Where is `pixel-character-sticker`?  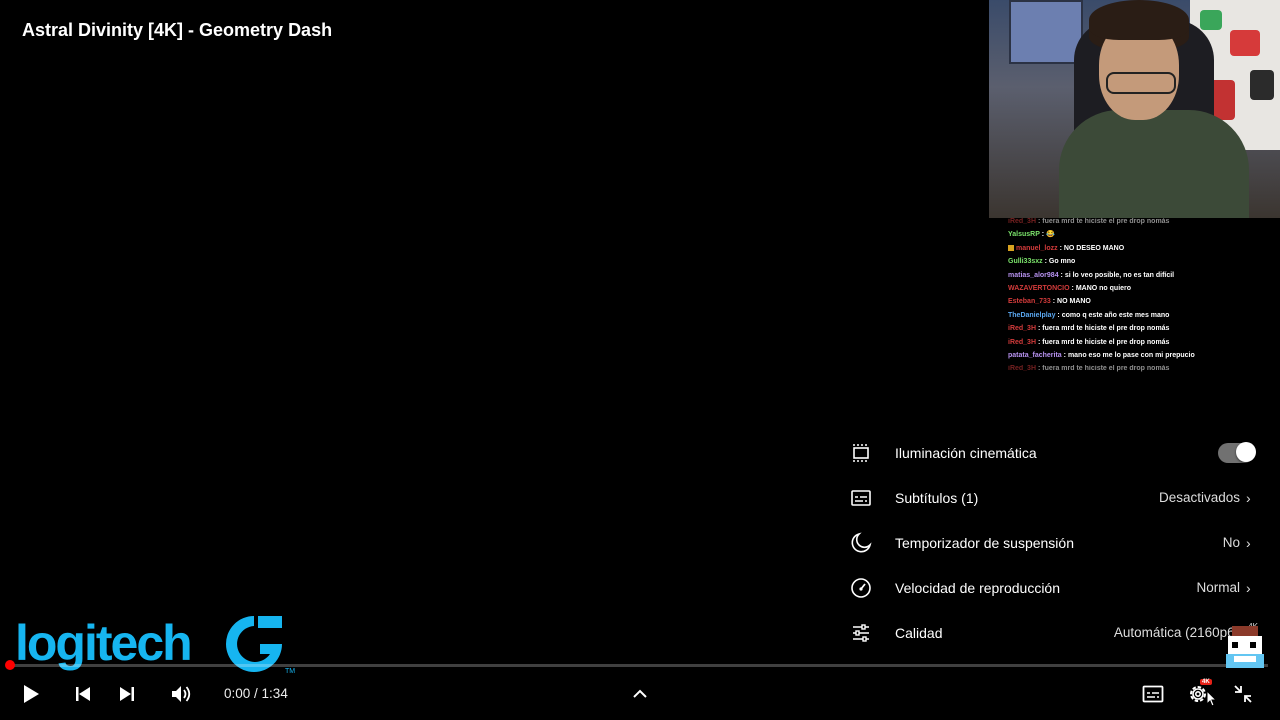
pixel-character-sticker is located at coordinates (1245, 652).